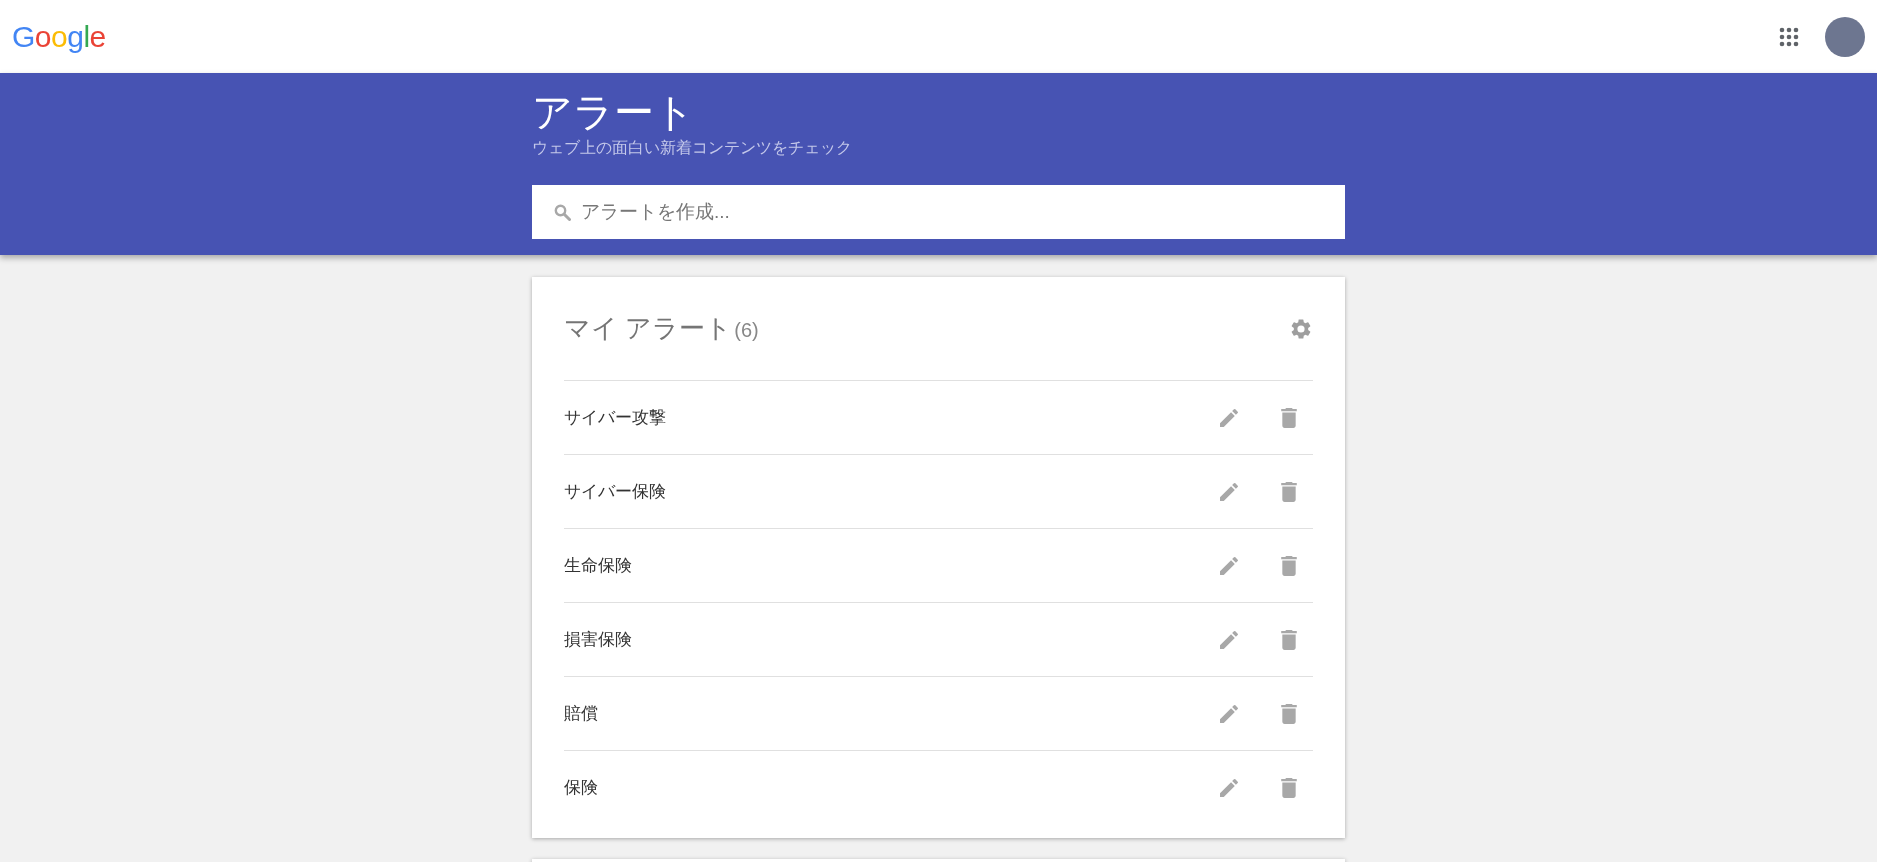 The width and height of the screenshot is (1877, 862). Describe the element at coordinates (1845, 36) in the screenshot. I see `avatar-photo-placeholder` at that location.